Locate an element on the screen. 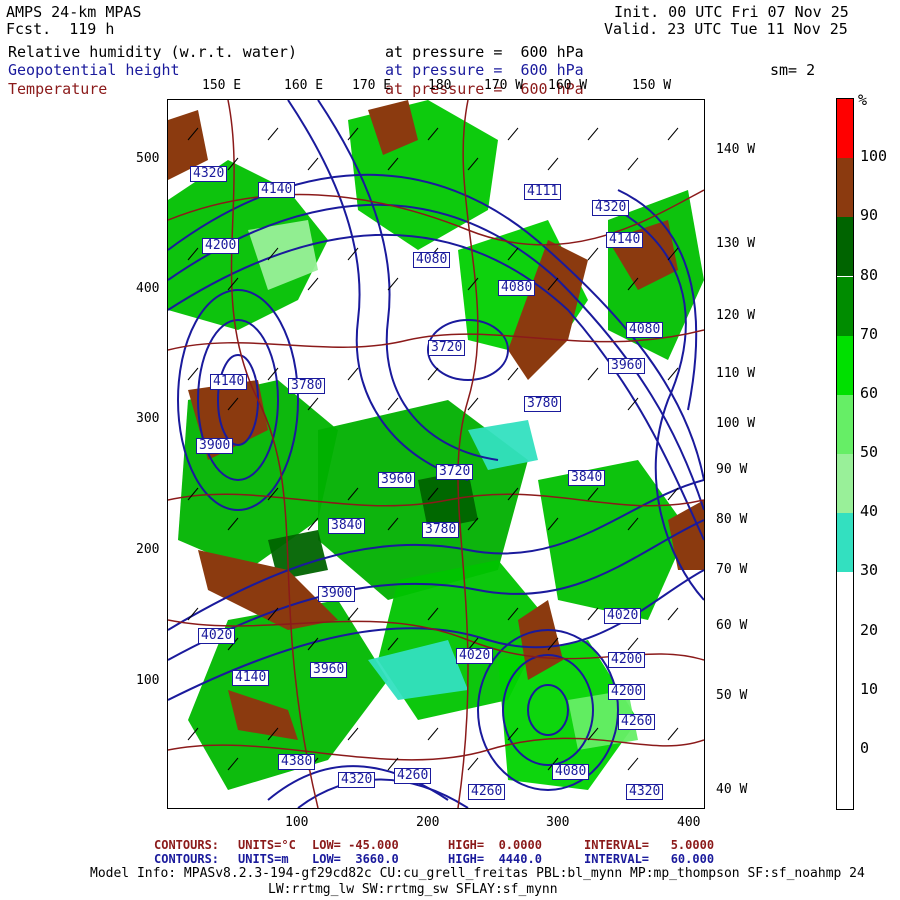 The width and height of the screenshot is (900, 900). lon-label-right: 40 W is located at coordinates (732, 789).